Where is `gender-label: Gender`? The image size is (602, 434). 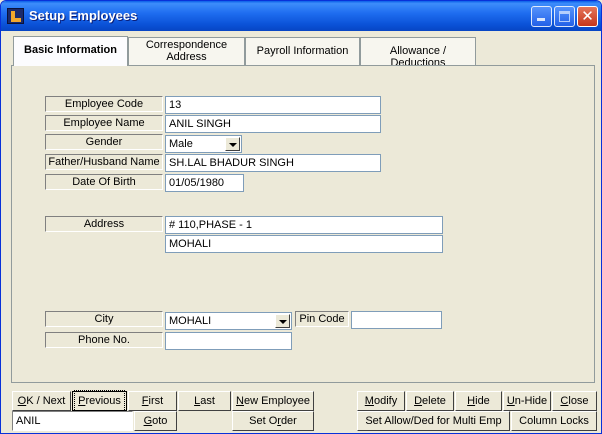 gender-label: Gender is located at coordinates (104, 142).